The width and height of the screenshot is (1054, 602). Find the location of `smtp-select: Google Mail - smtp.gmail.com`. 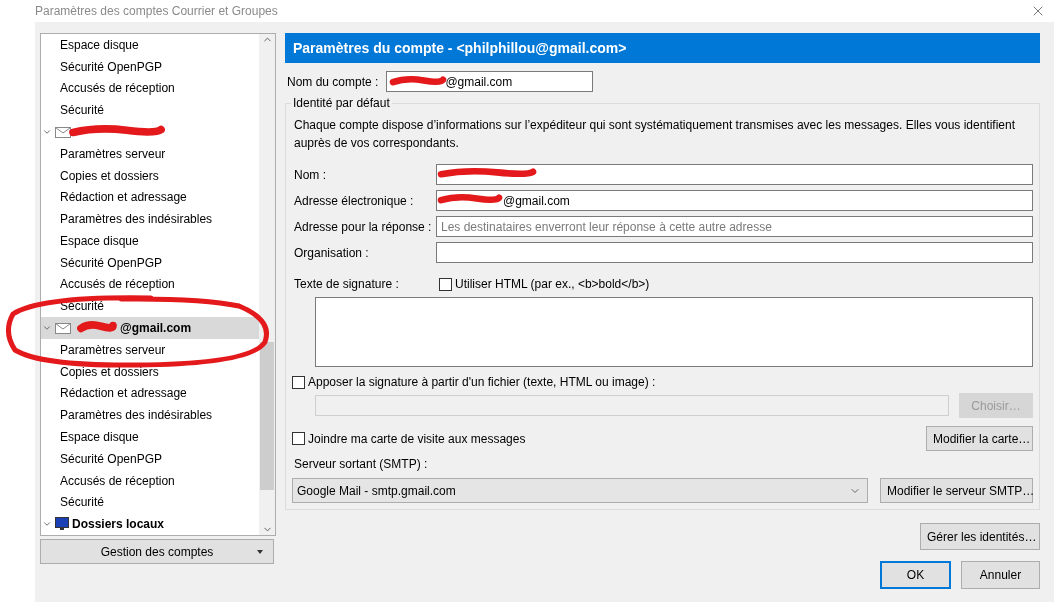

smtp-select: Google Mail - smtp.gmail.com is located at coordinates (580, 490).